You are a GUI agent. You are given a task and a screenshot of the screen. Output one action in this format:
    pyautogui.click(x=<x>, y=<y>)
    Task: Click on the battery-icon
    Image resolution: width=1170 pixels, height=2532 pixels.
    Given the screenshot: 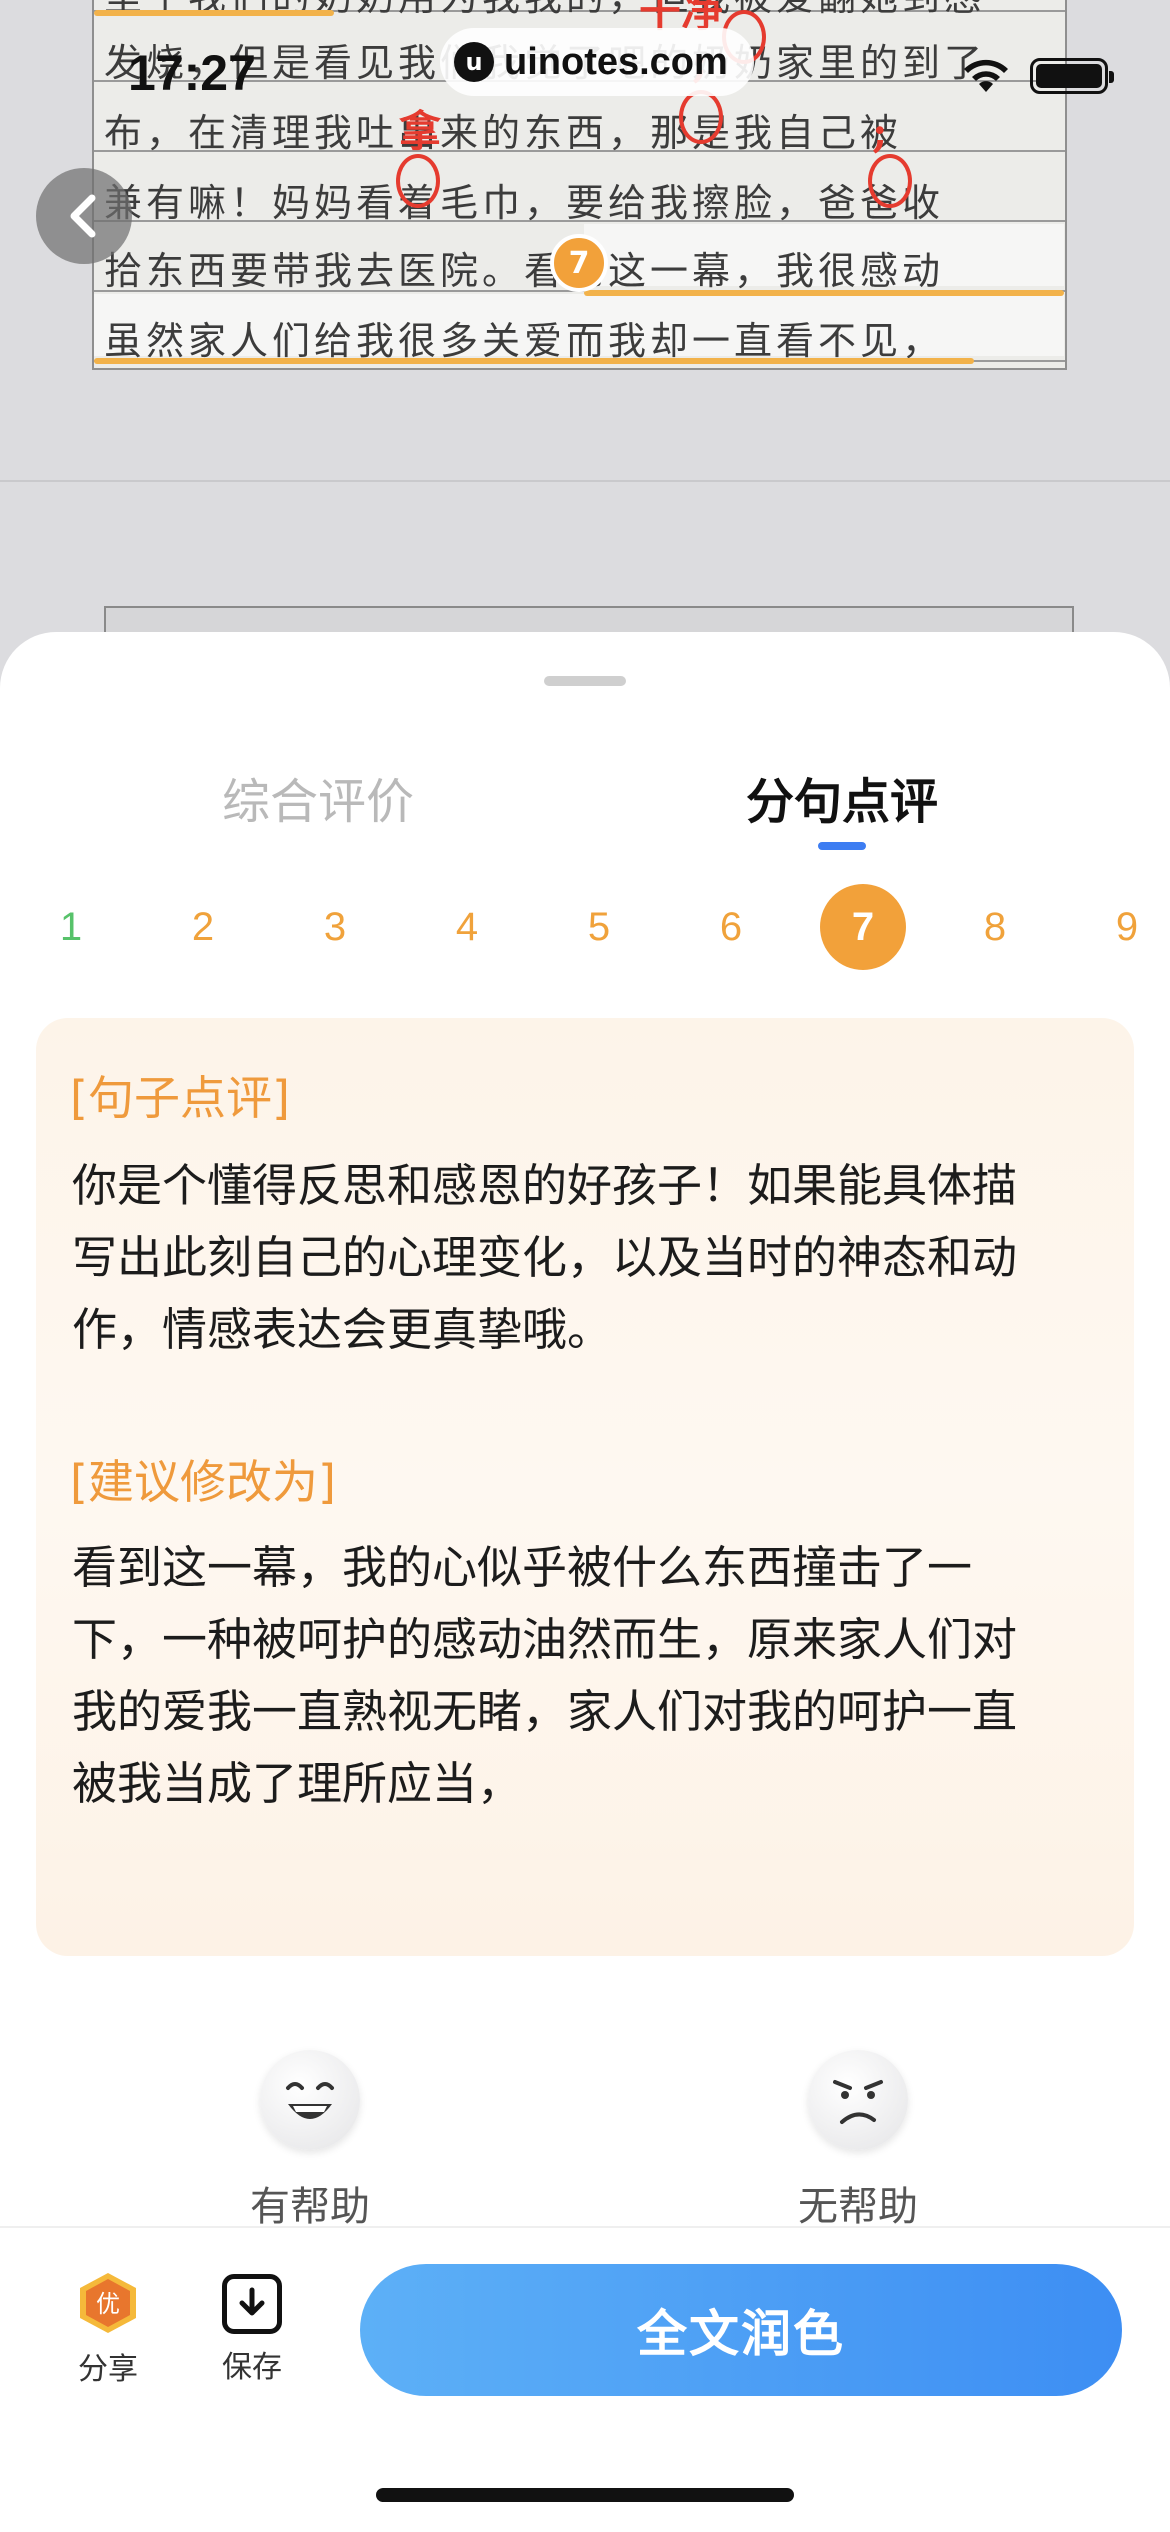 What is the action you would take?
    pyautogui.click(x=1072, y=76)
    